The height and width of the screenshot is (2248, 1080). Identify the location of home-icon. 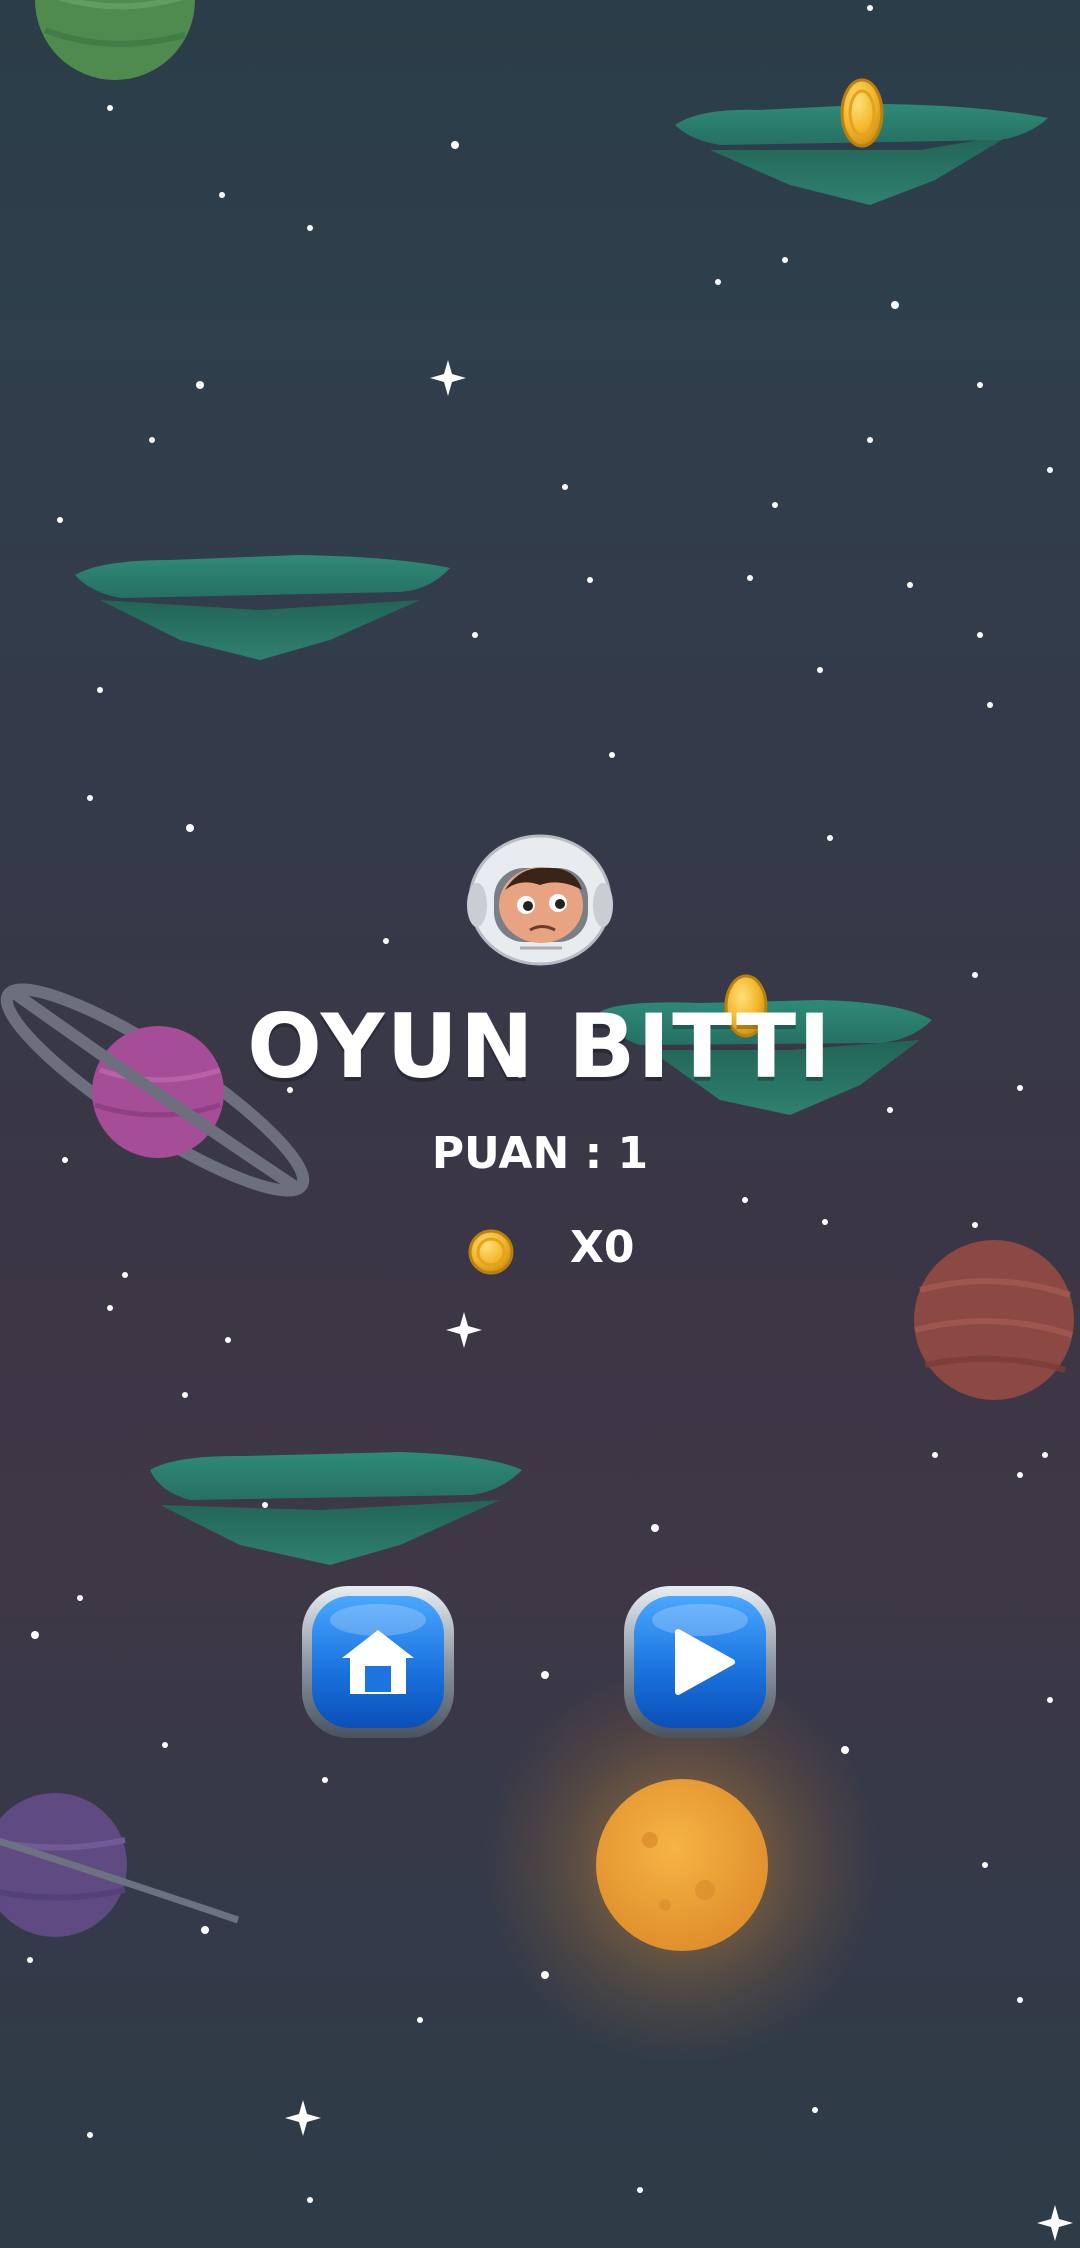
(378, 1662).